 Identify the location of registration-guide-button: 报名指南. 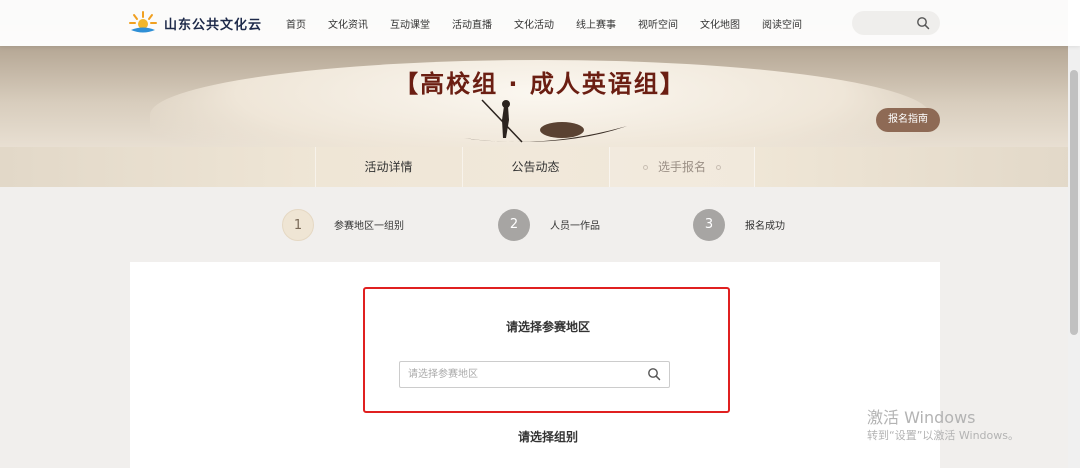
(908, 120).